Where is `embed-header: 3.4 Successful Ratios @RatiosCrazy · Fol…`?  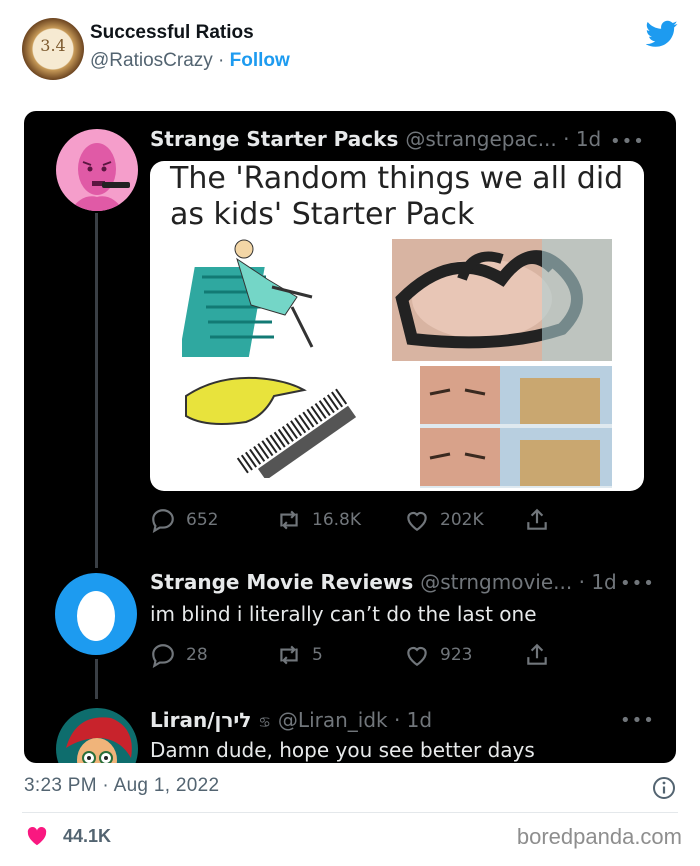 embed-header: 3.4 Successful Ratios @RatiosCrazy · Fol… is located at coordinates (352, 48).